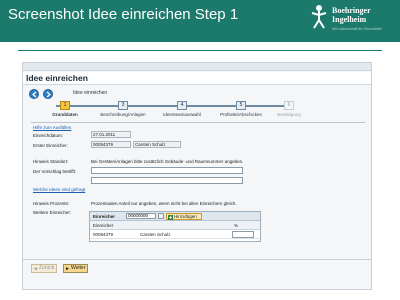 This screenshot has width=400, height=300. I want to click on table-row: 00084379 Carsten Schulz, so click(175, 234).